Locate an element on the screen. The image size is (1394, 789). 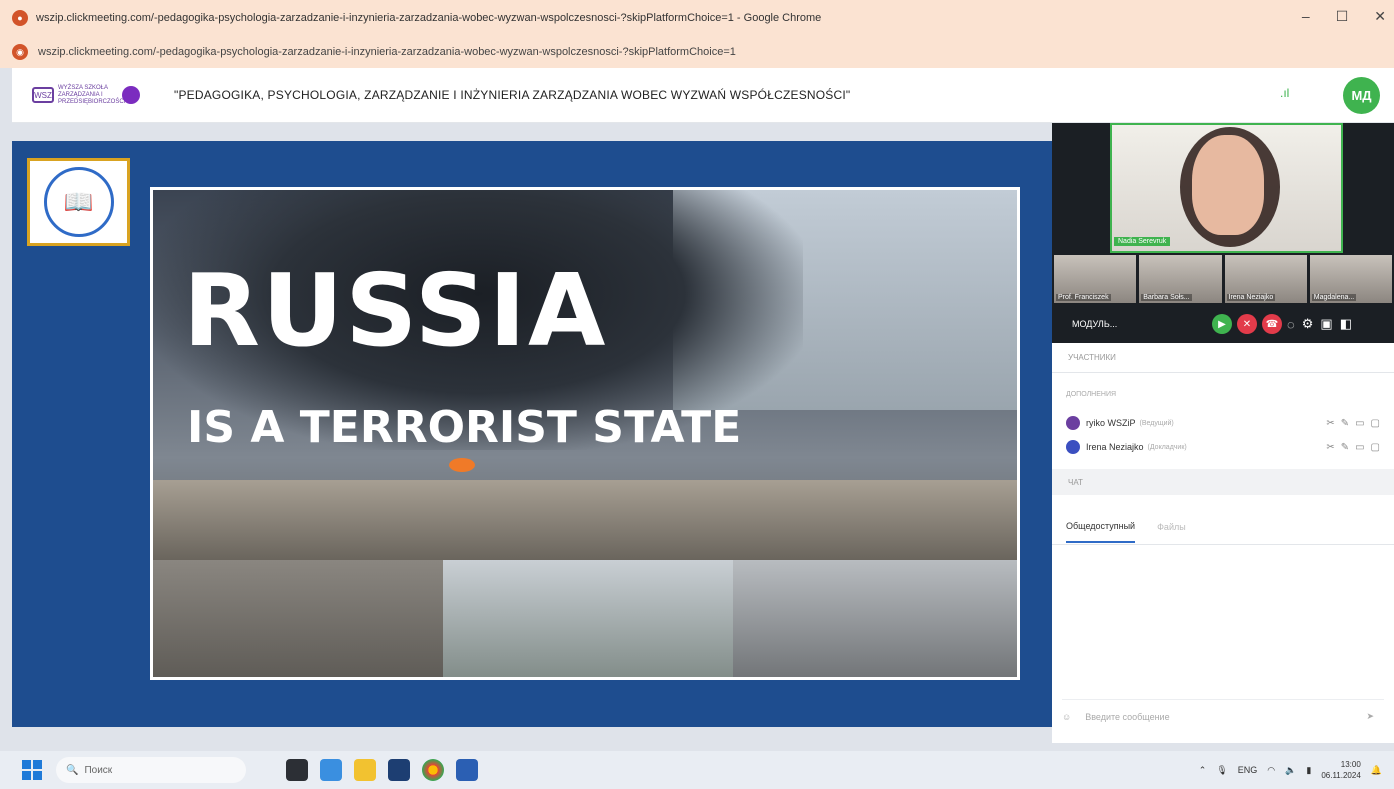
tab-files: Файлы is located at coordinates (1171, 527).